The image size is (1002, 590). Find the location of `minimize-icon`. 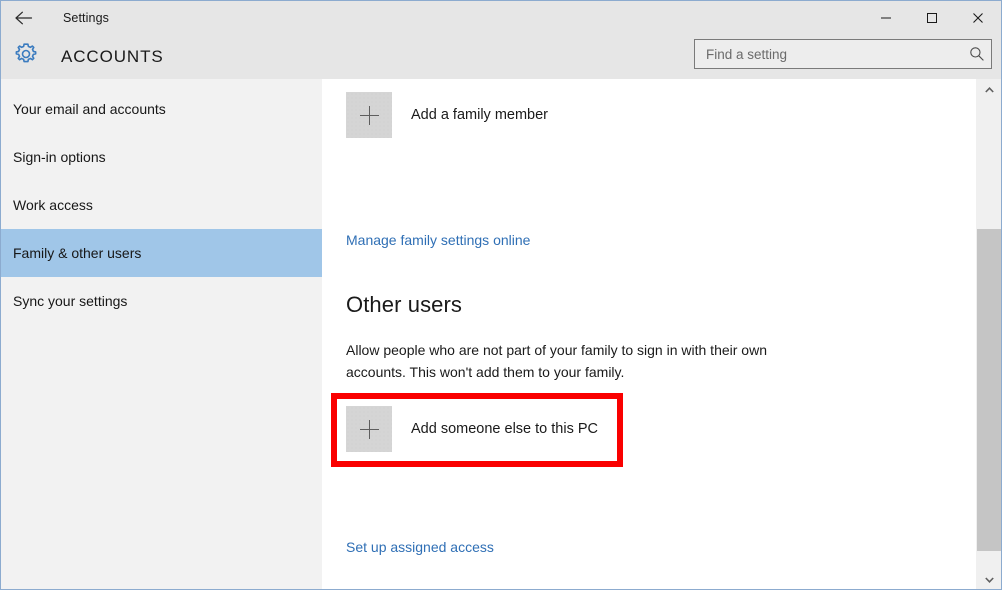

minimize-icon is located at coordinates (886, 18).